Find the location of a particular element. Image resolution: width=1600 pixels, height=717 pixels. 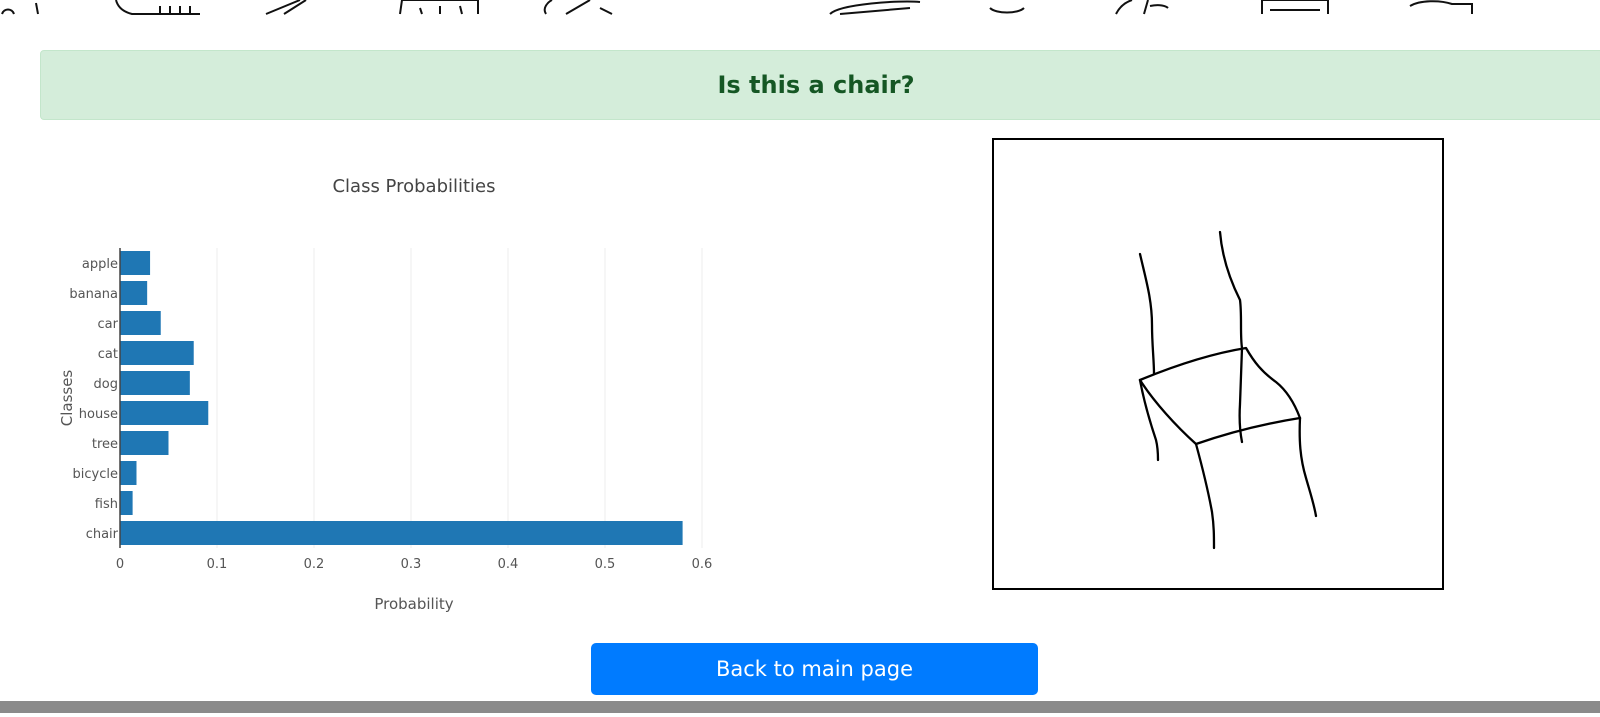

bar-apple is located at coordinates (135, 263).